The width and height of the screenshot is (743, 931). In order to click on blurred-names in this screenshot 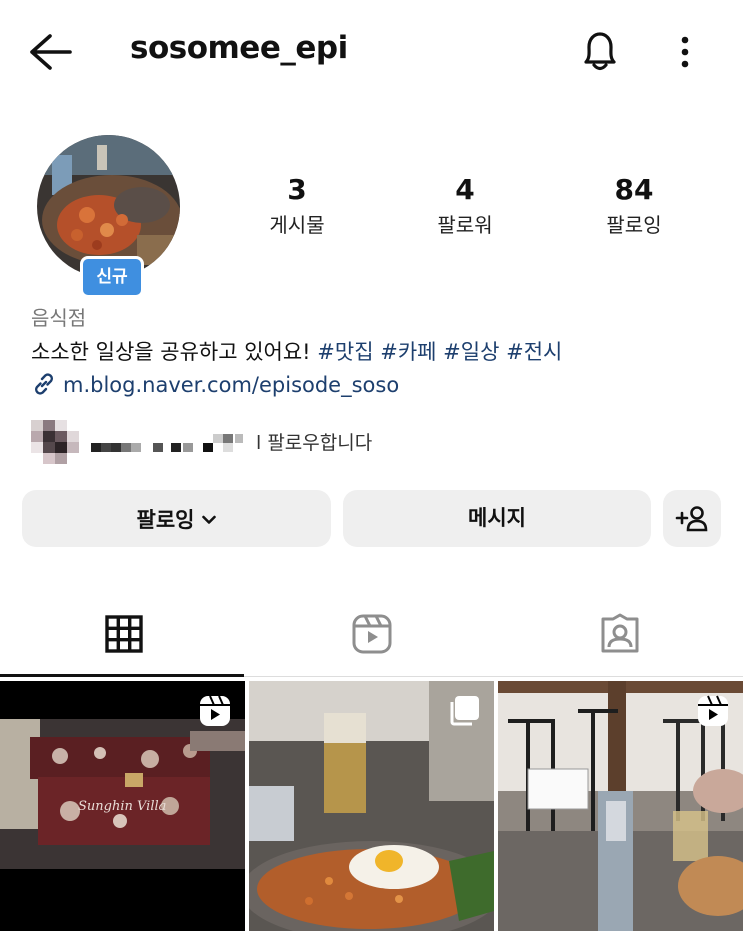, I will do `click(167, 443)`.